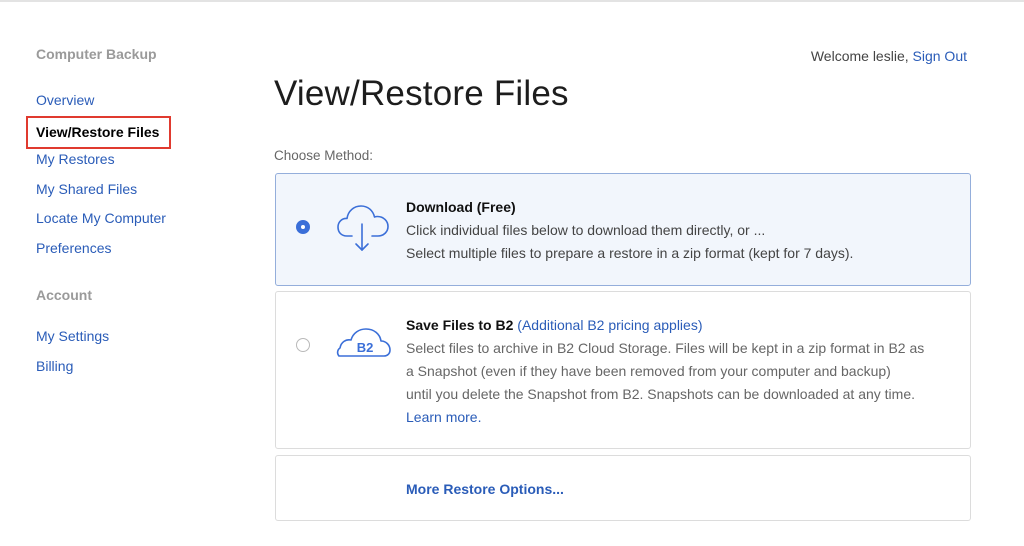  Describe the element at coordinates (136, 337) in the screenshot. I see `sidebar-item-my-settings: My Settings` at that location.